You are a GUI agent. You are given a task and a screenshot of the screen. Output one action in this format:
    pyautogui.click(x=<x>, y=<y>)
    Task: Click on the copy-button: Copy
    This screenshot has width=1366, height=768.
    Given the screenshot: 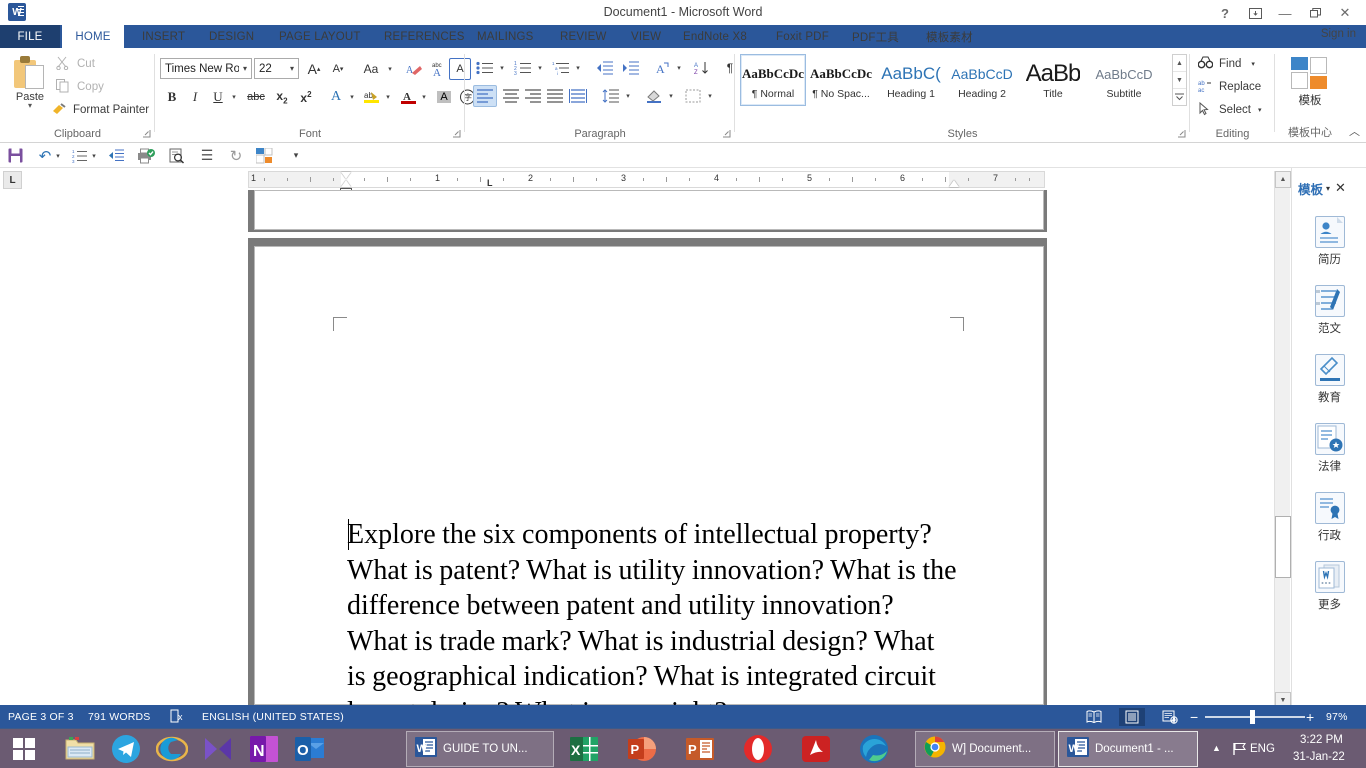 What is the action you would take?
    pyautogui.click(x=80, y=87)
    